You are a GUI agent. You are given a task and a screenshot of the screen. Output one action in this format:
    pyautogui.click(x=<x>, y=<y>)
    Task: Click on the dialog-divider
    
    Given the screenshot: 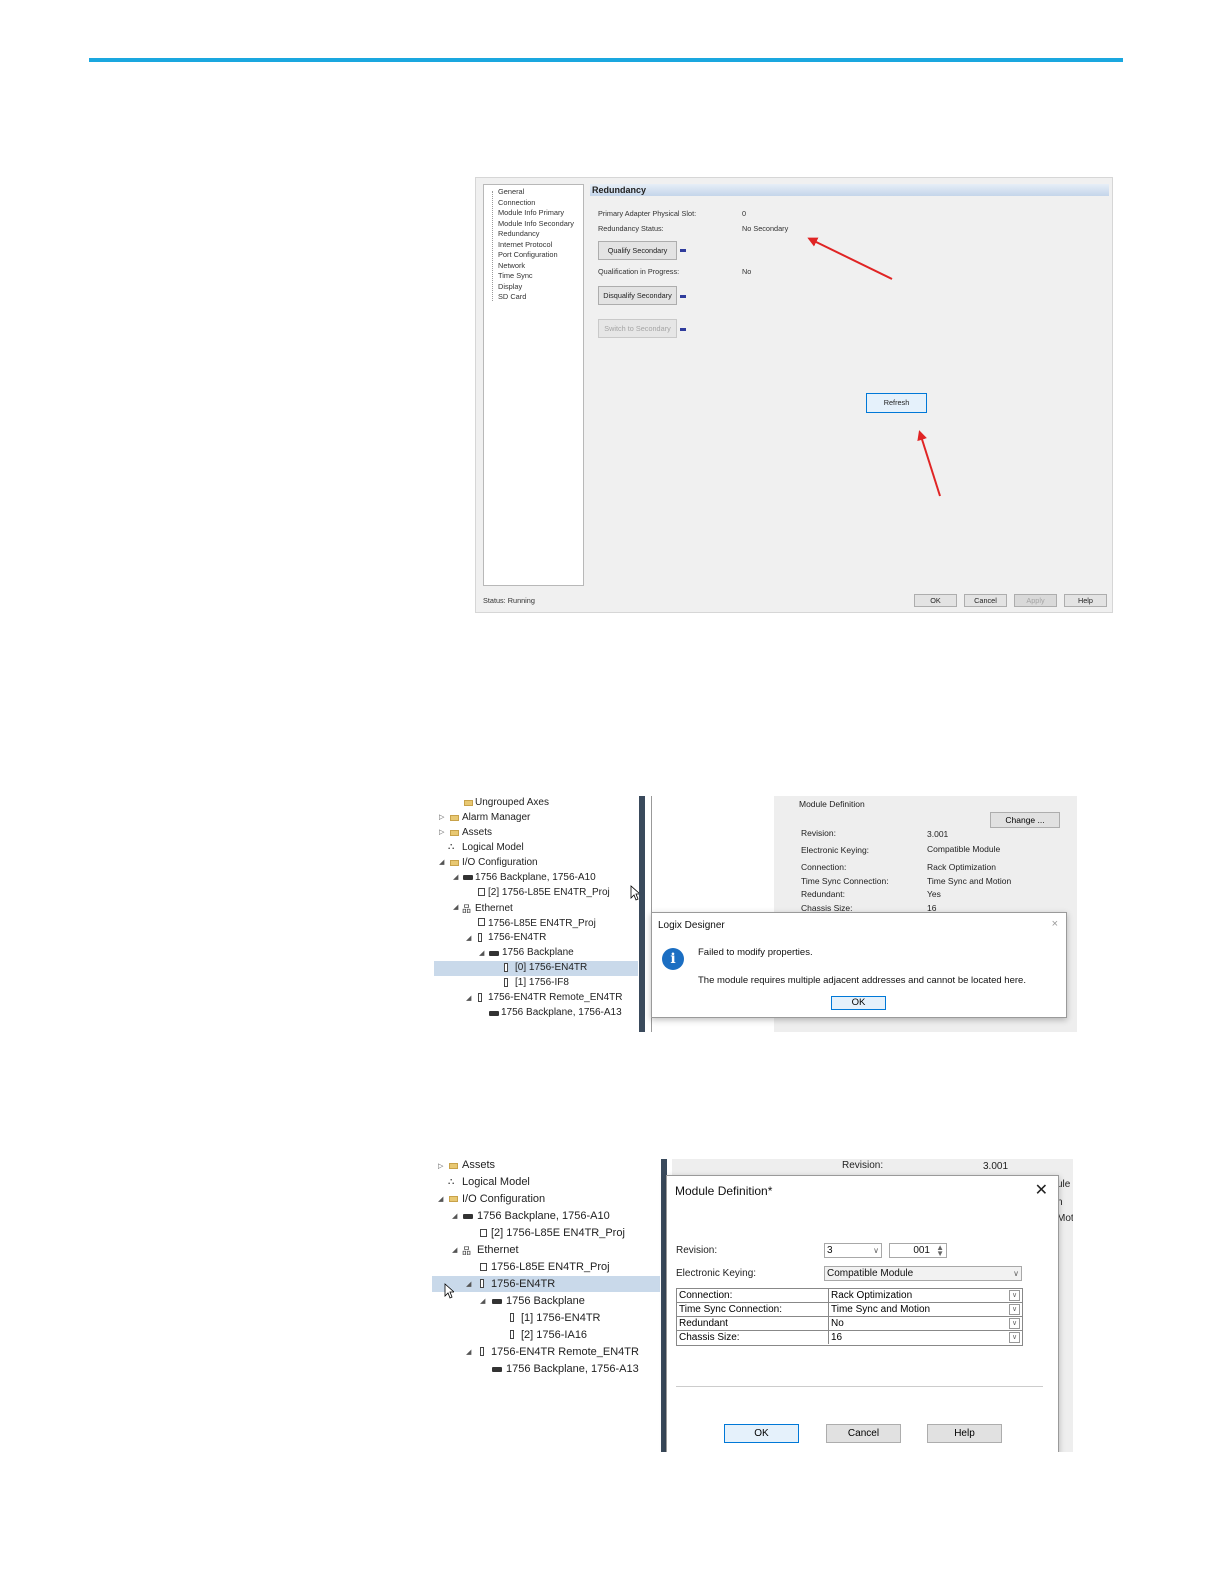 What is the action you would take?
    pyautogui.click(x=859, y=1386)
    